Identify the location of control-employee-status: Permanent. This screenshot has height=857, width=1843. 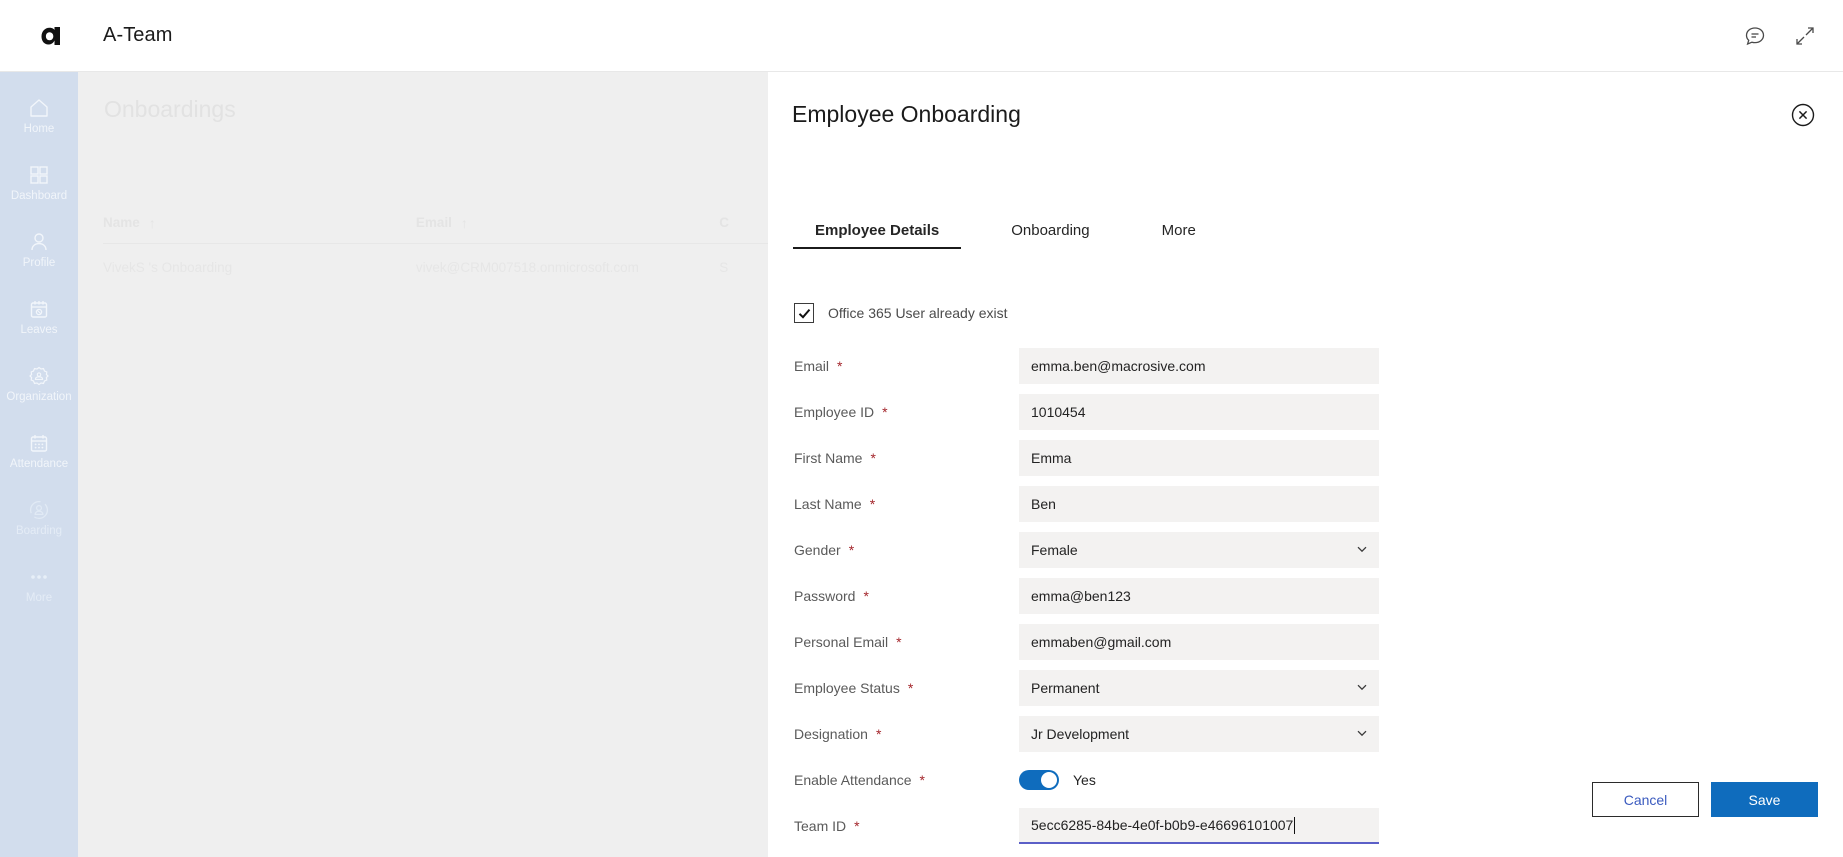
(1199, 688).